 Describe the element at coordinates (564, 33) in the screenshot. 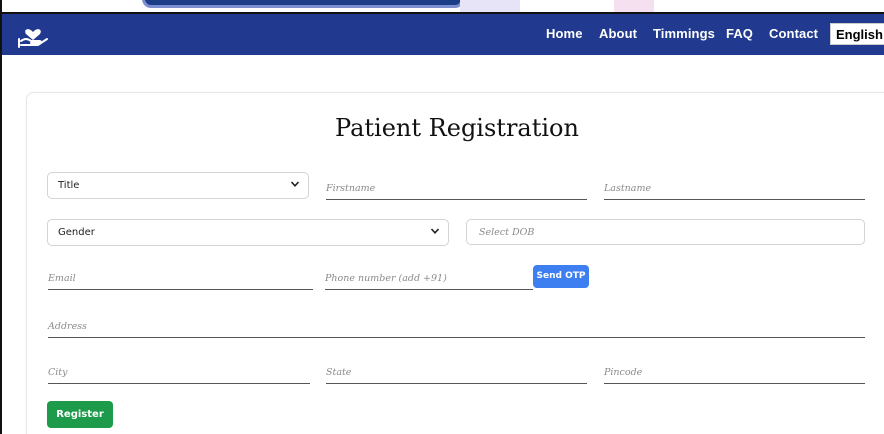

I see `nav-home: Home` at that location.